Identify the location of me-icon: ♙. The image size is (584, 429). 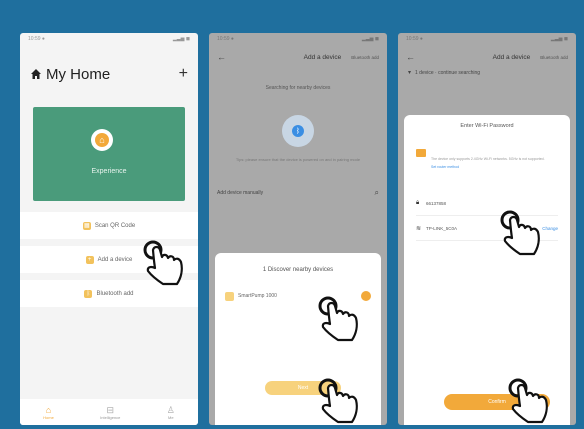
(170, 409).